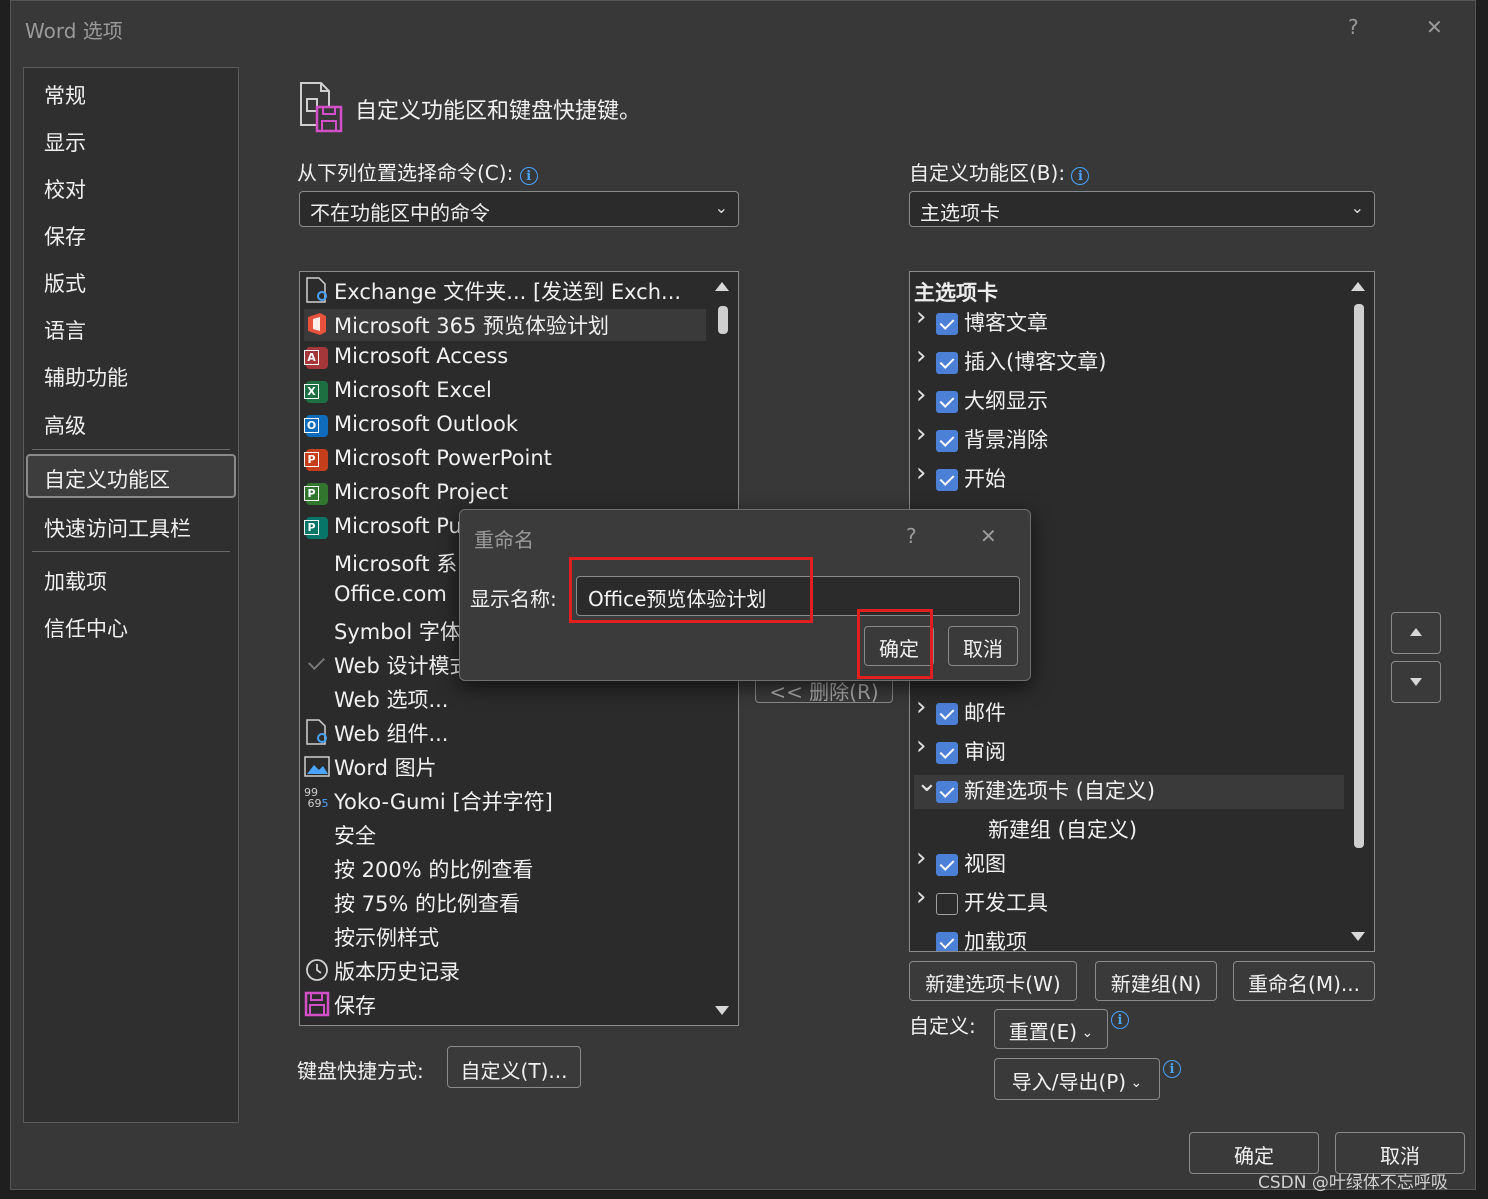 The image size is (1488, 1199). Describe the element at coordinates (1129, 901) in the screenshot. I see `ribbon-tree-item: › 开发工具` at that location.